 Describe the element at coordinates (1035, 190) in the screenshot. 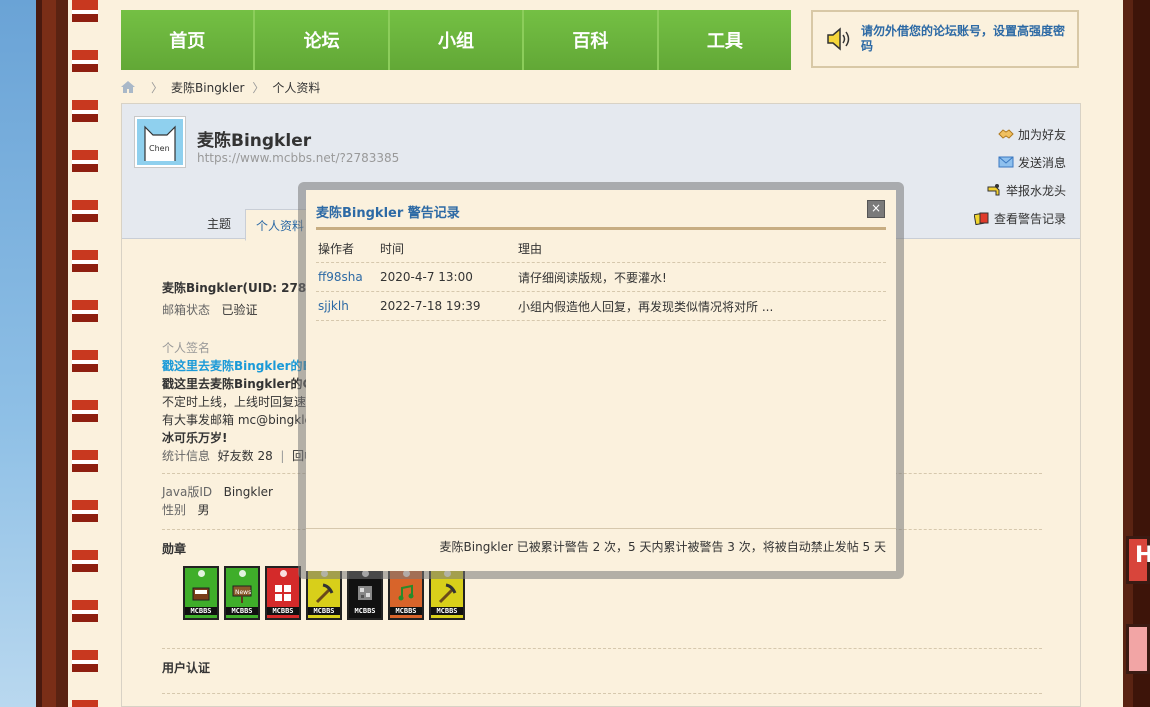

I see `report-faucet-label: 举报水龙头` at that location.